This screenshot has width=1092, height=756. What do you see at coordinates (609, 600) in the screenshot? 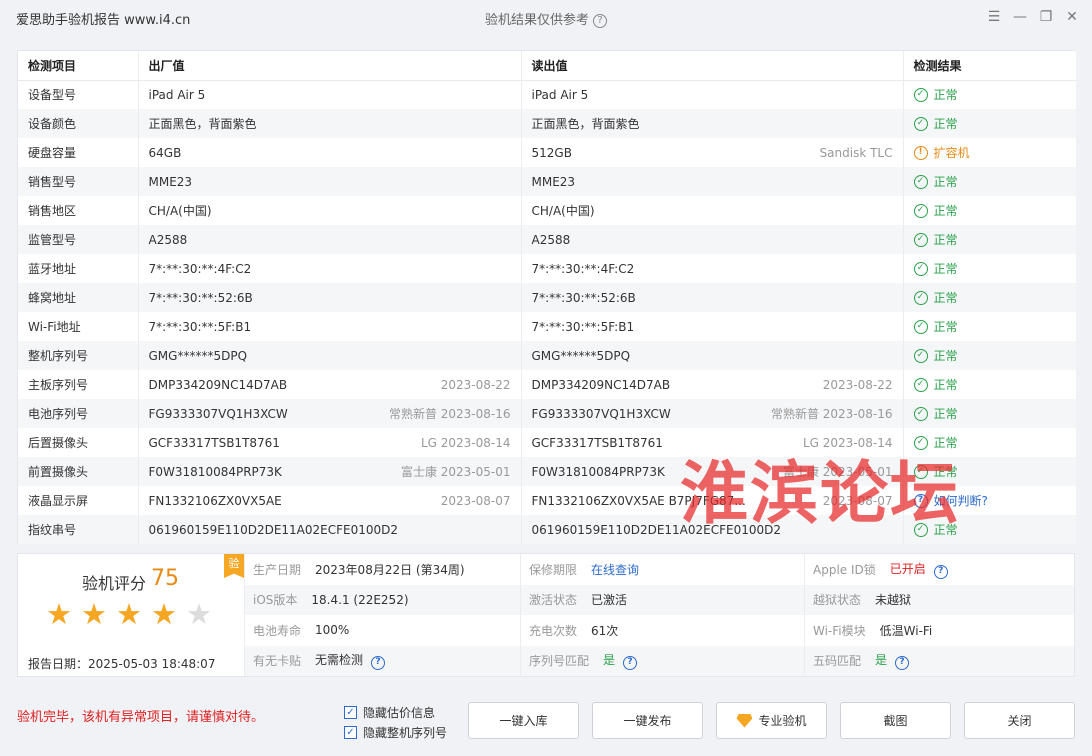
I see `summary-value: 已激活` at bounding box center [609, 600].